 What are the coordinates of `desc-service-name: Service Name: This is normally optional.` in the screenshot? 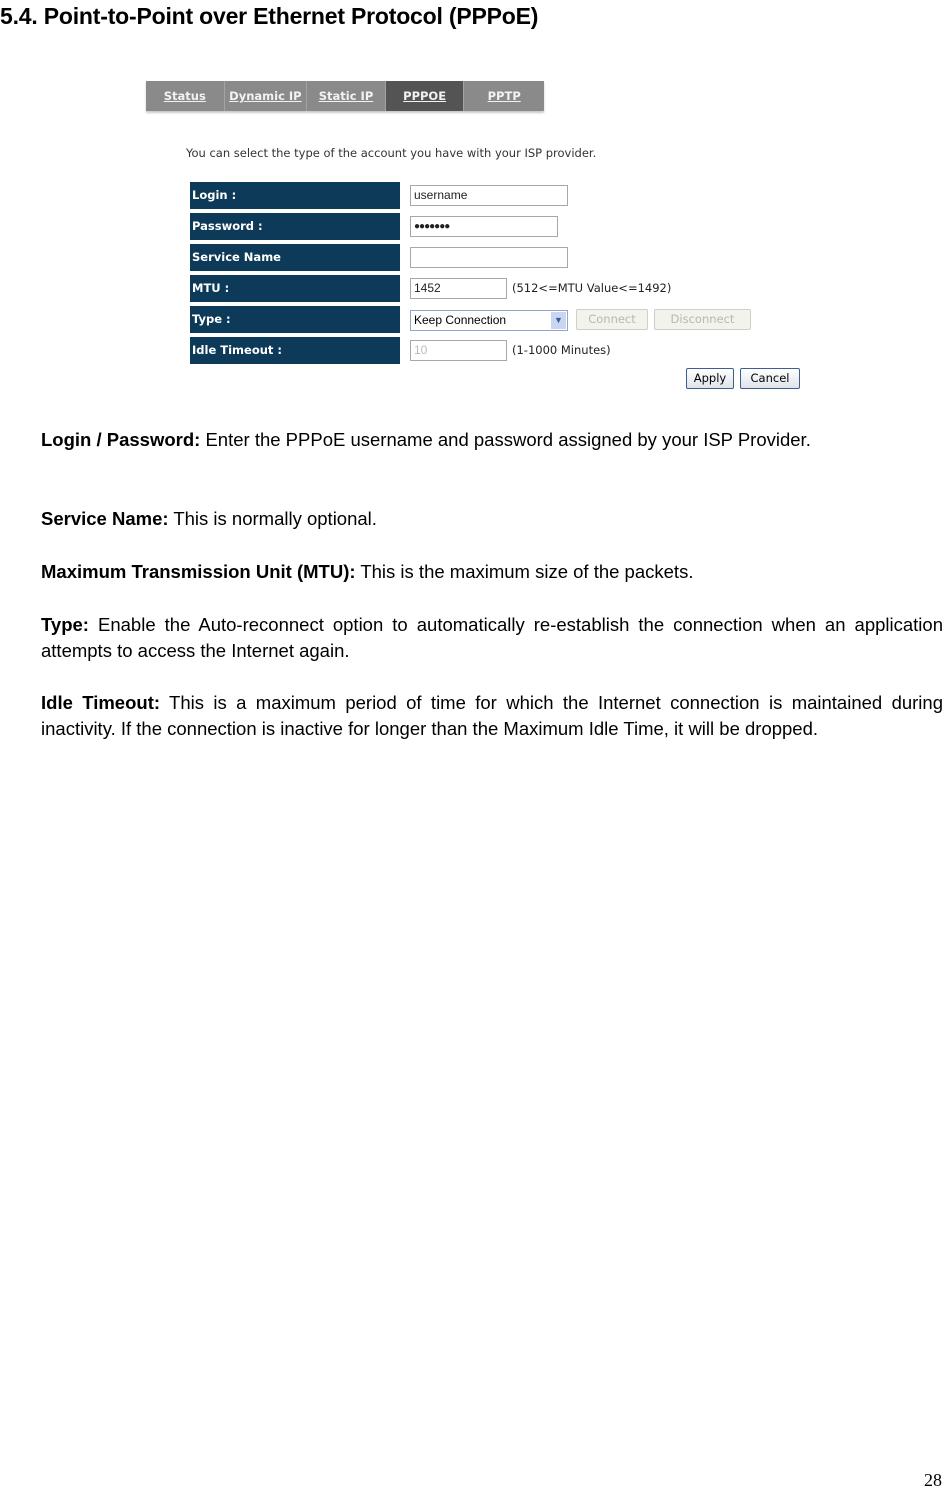 It's located at (492, 519).